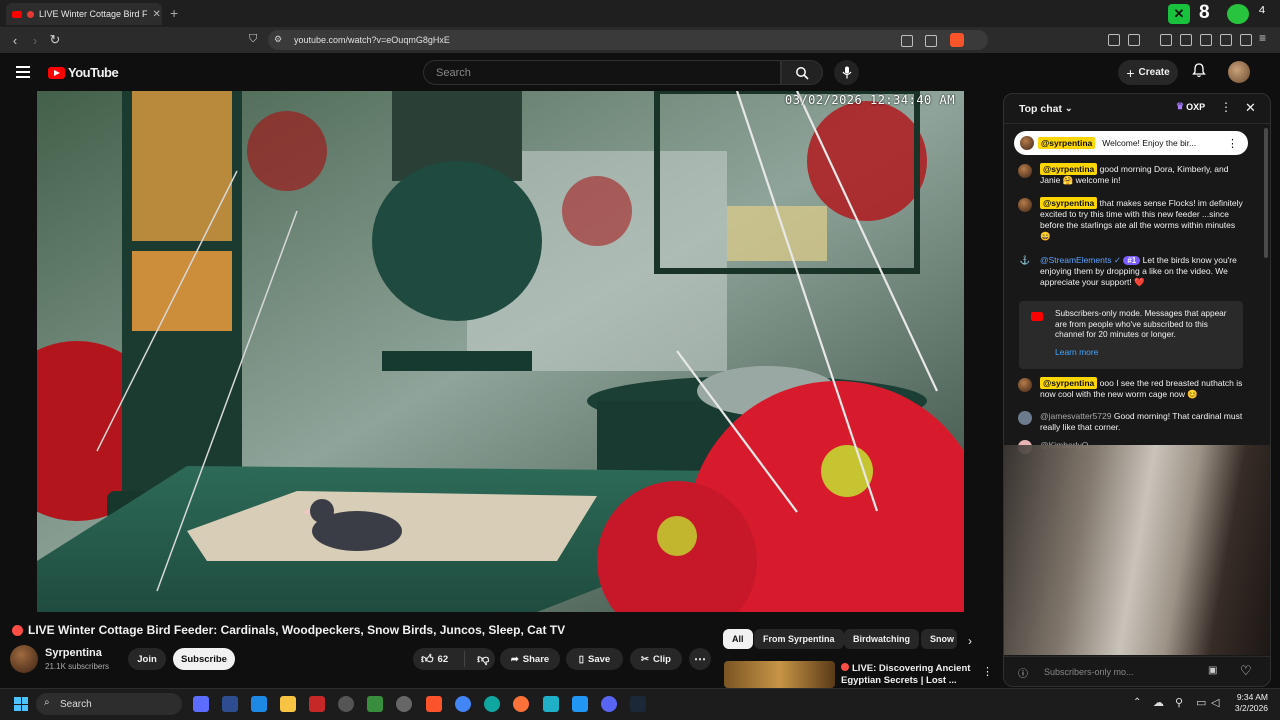  Describe the element at coordinates (970, 641) in the screenshot. I see `chevron-right-icon: ›` at that location.